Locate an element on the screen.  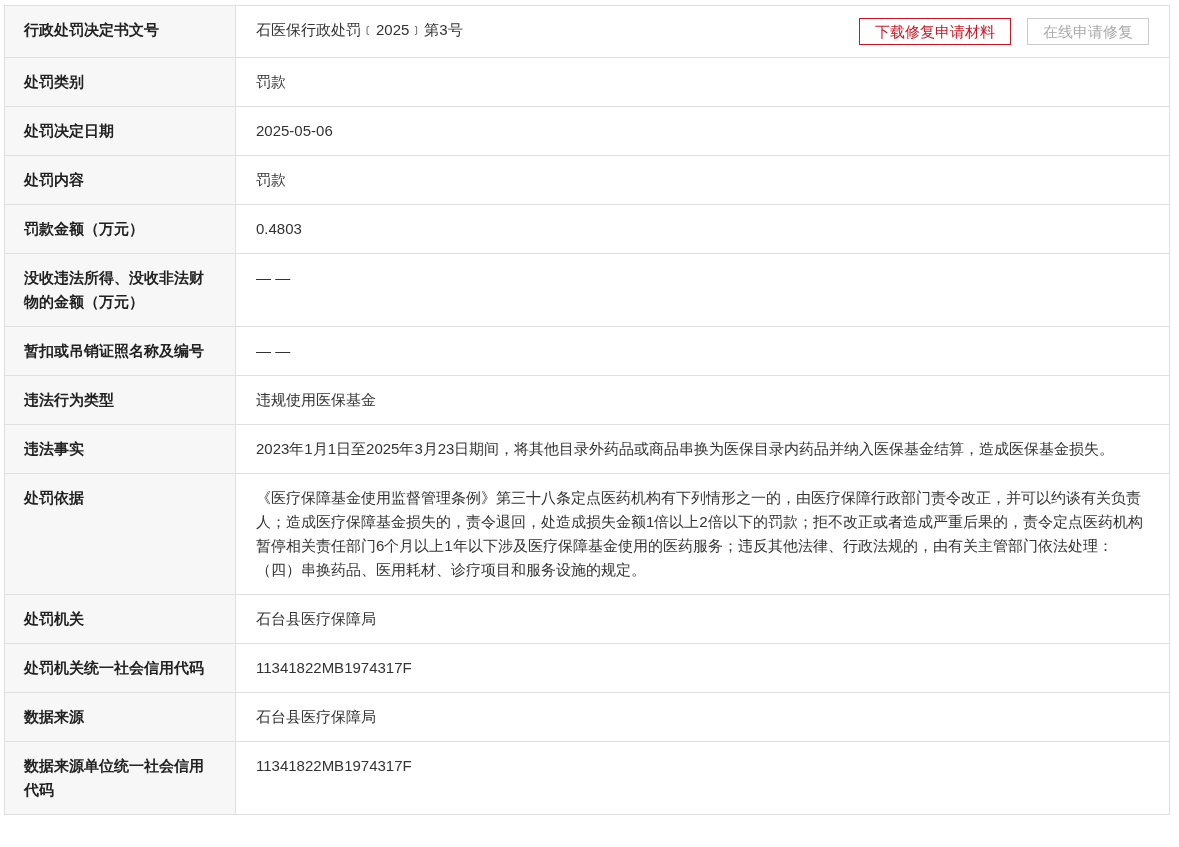
label-cell: 暂扣或吊销证照名称及编号 is located at coordinates (120, 351).